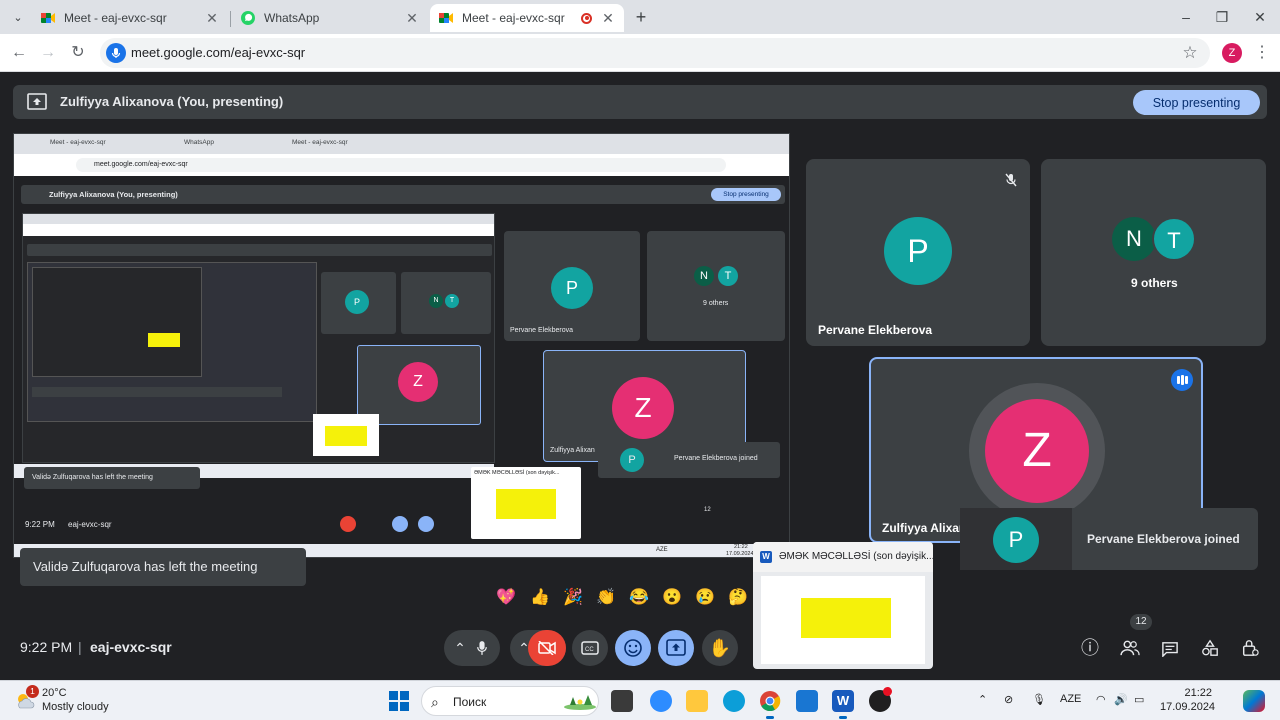  Describe the element at coordinates (460, 648) in the screenshot. I see `chevron-up-icon: ⌃` at that location.